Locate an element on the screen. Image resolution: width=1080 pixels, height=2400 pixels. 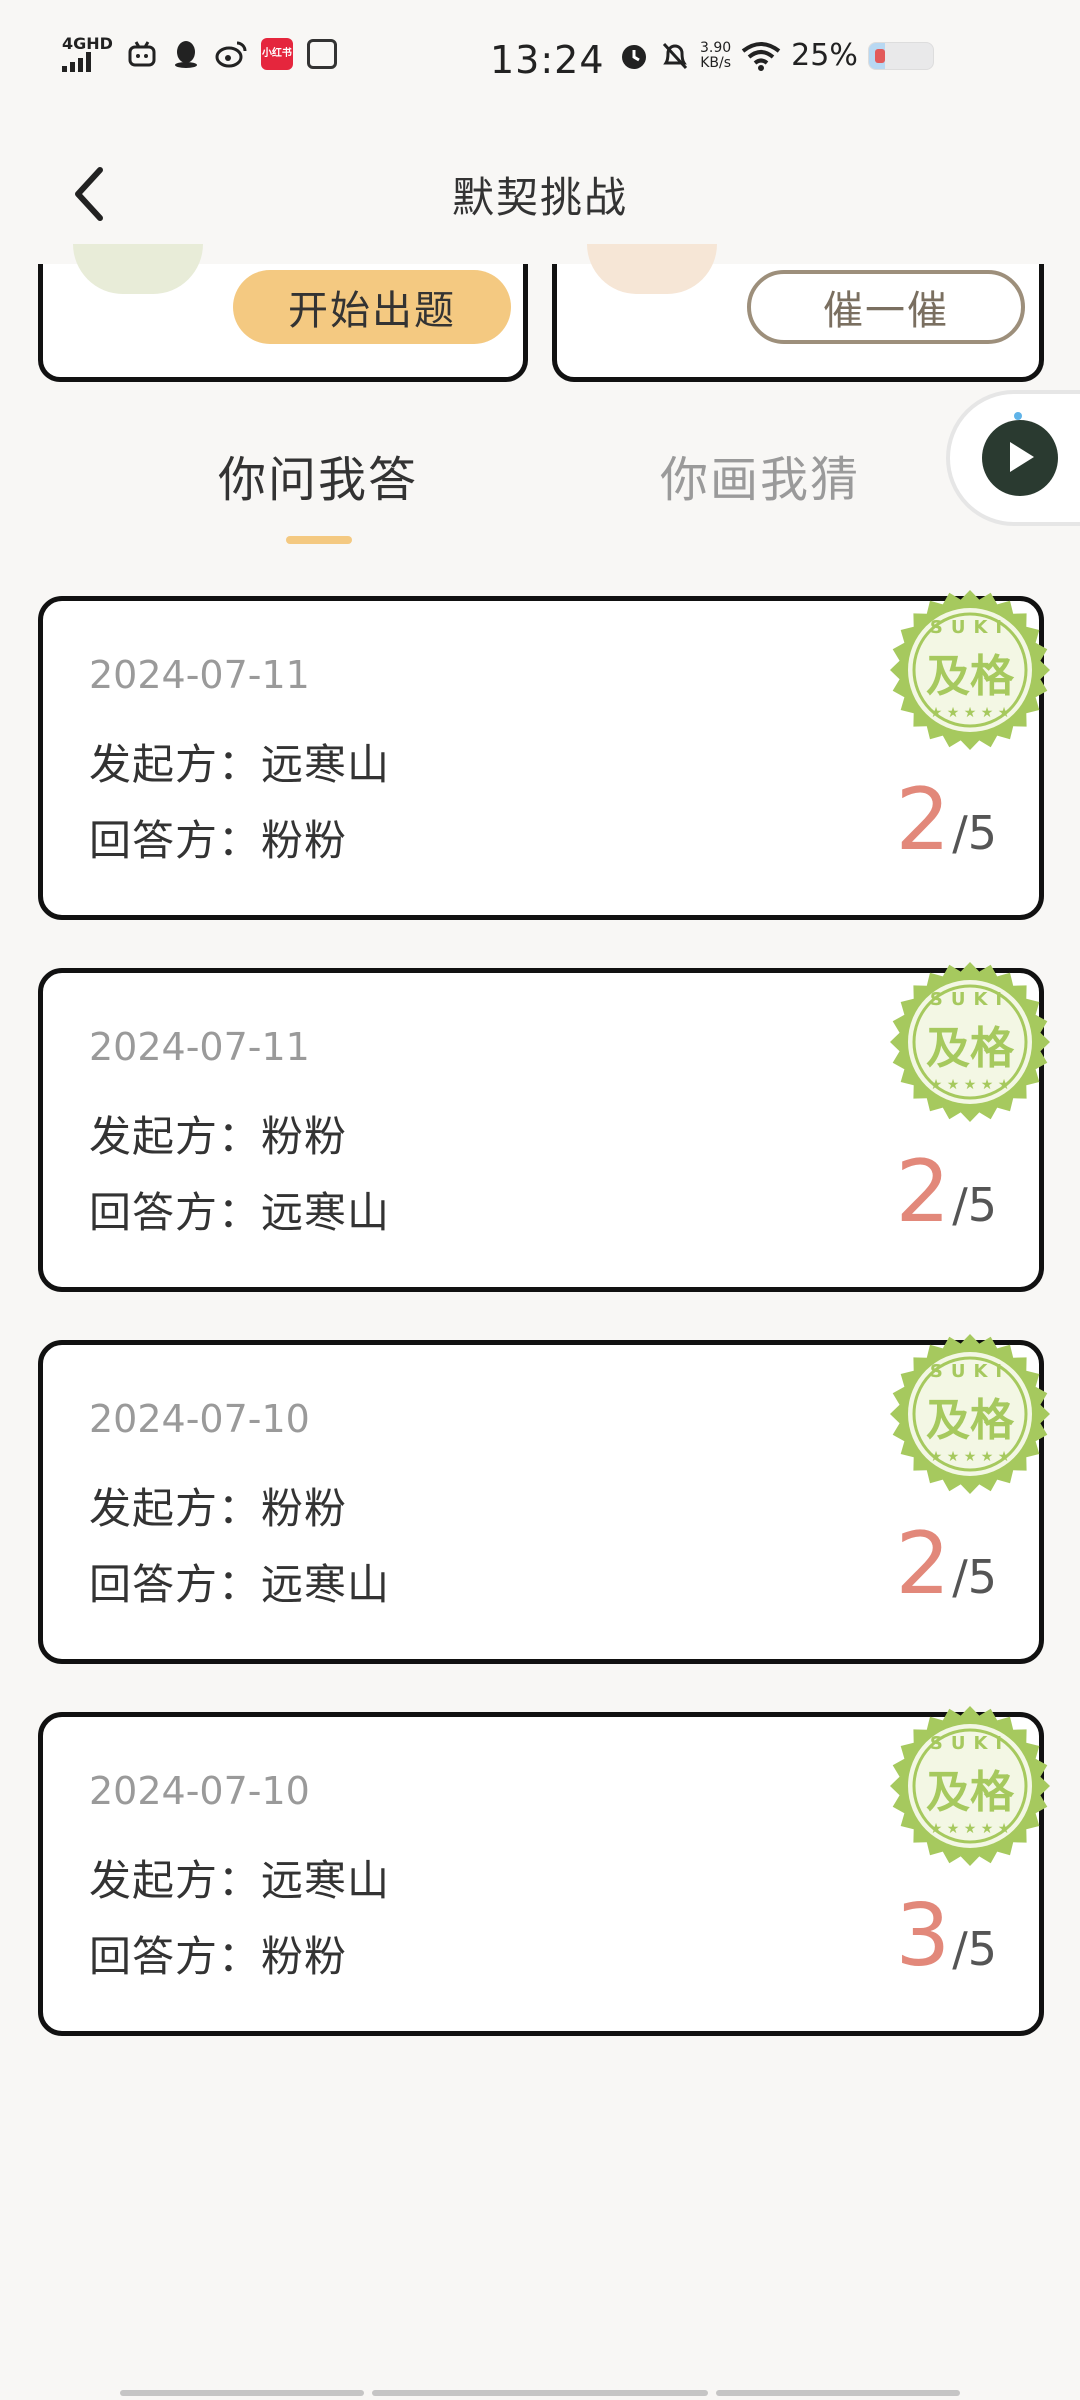
notification-dot is located at coordinates (1018, 416).